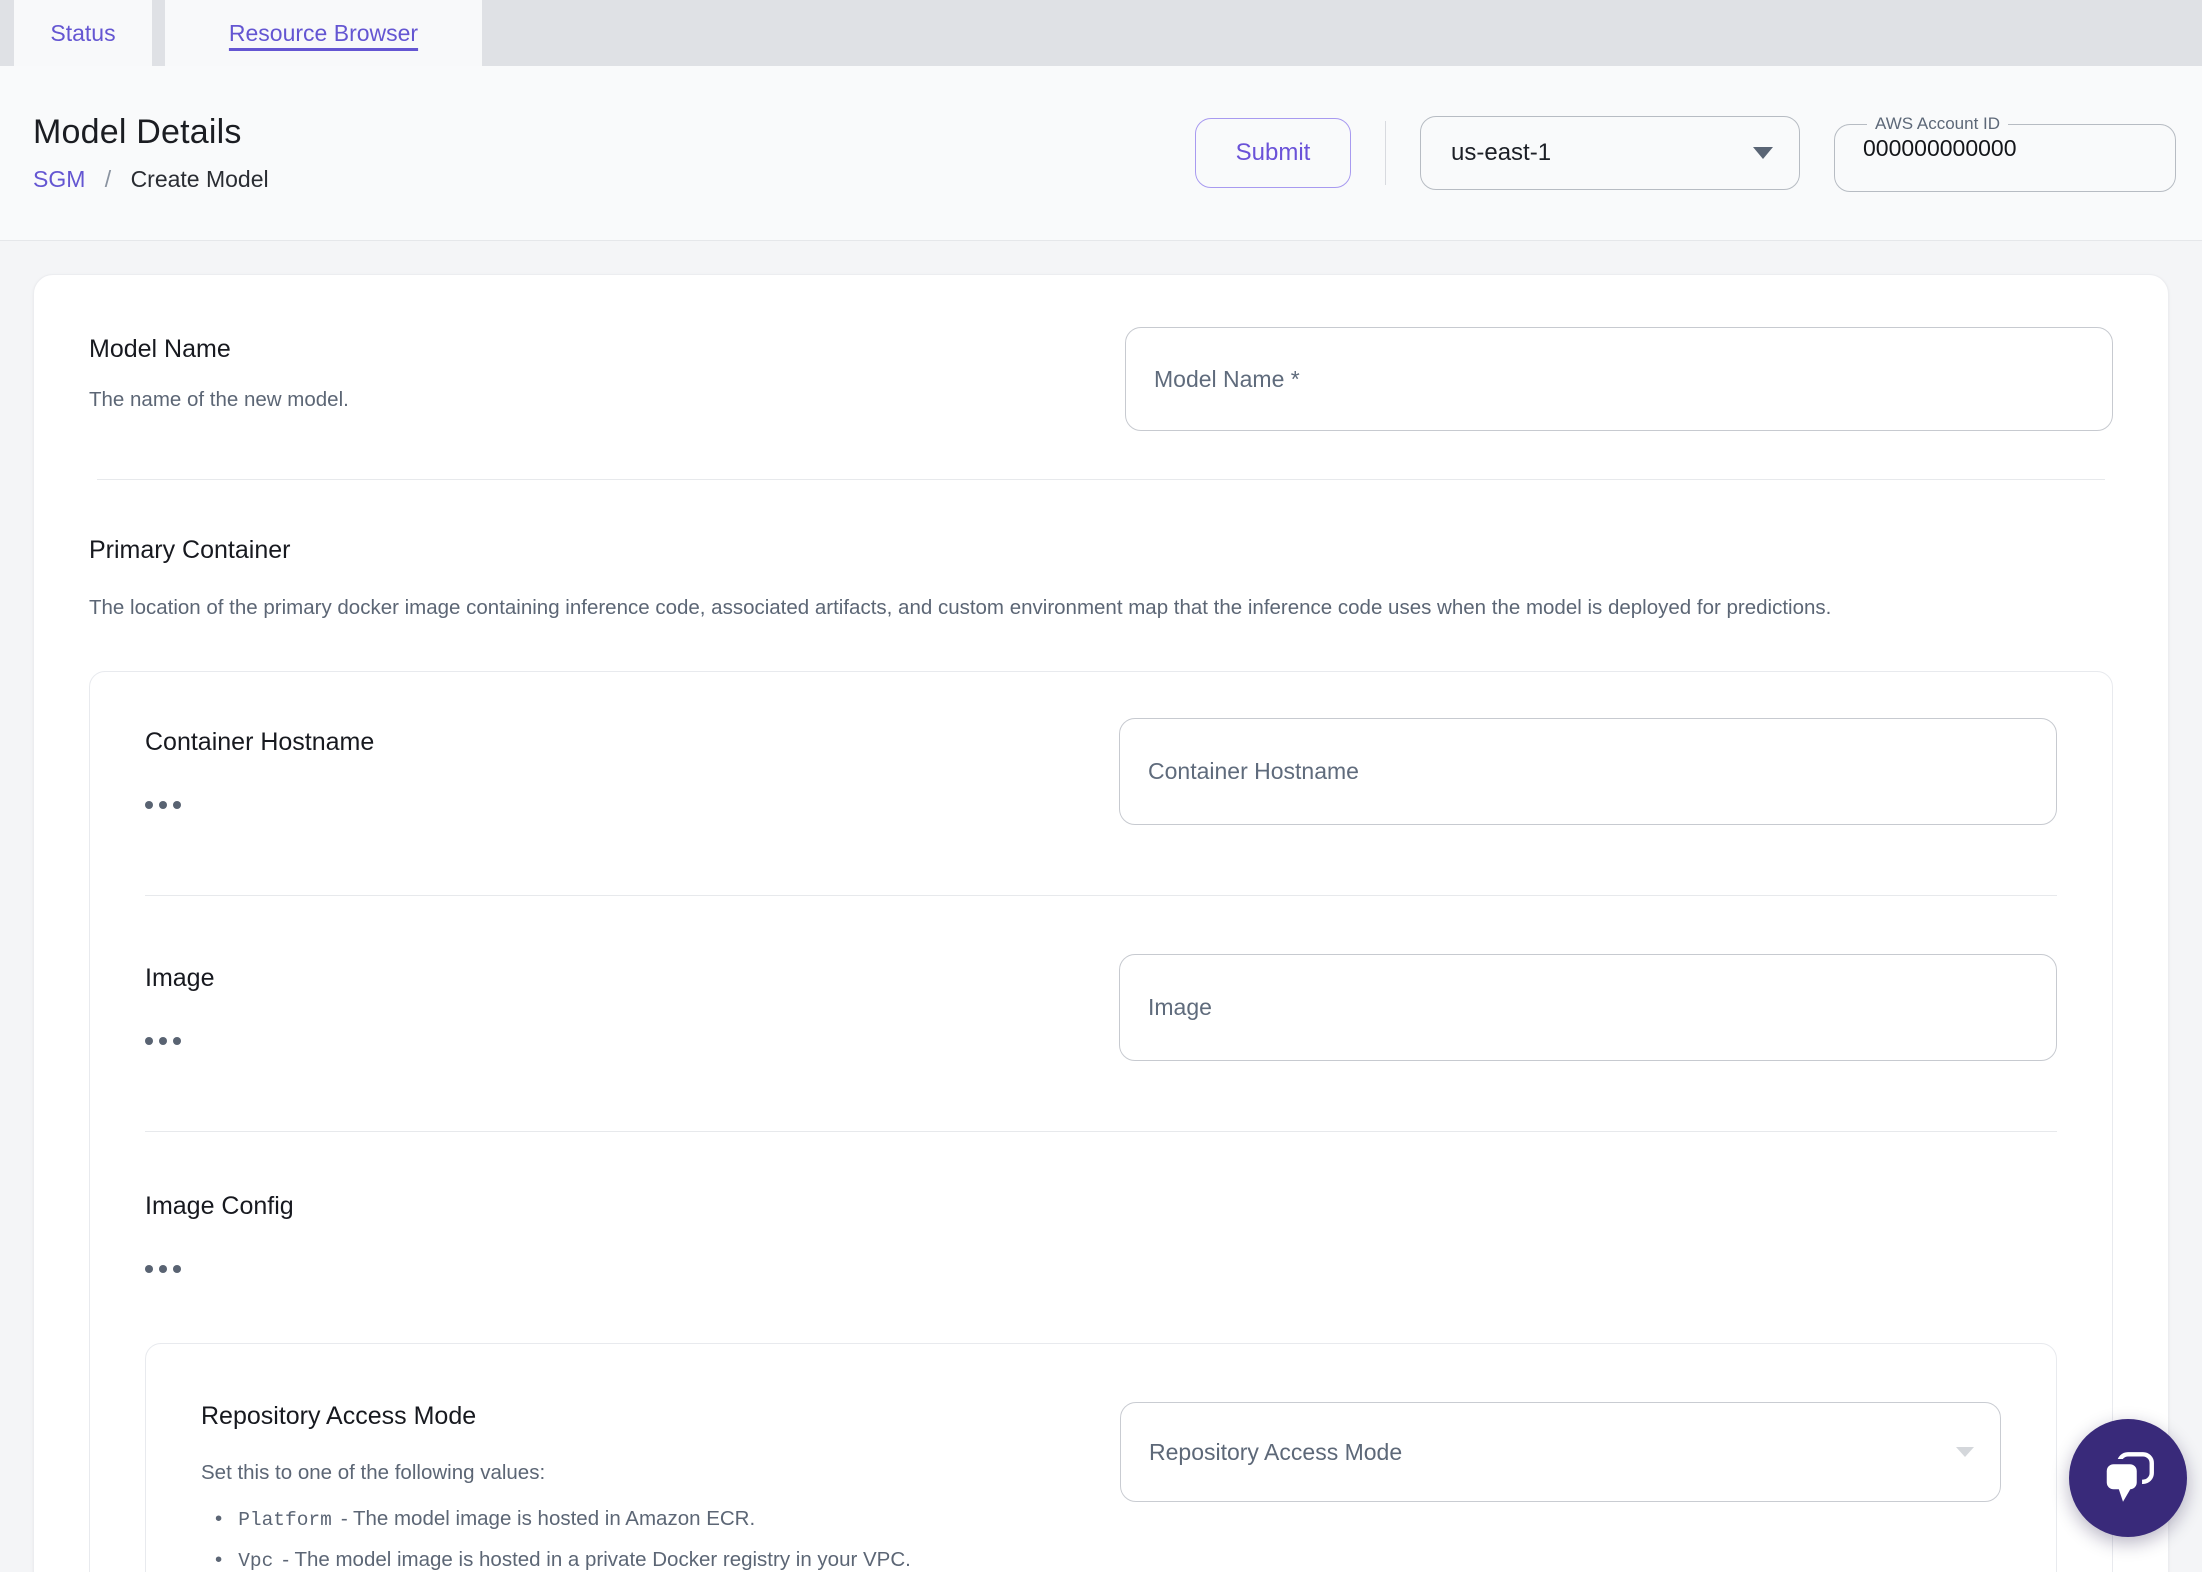 Image resolution: width=2202 pixels, height=1572 pixels. What do you see at coordinates (285, 1520) in the screenshot?
I see `option-platform-code: Platform` at bounding box center [285, 1520].